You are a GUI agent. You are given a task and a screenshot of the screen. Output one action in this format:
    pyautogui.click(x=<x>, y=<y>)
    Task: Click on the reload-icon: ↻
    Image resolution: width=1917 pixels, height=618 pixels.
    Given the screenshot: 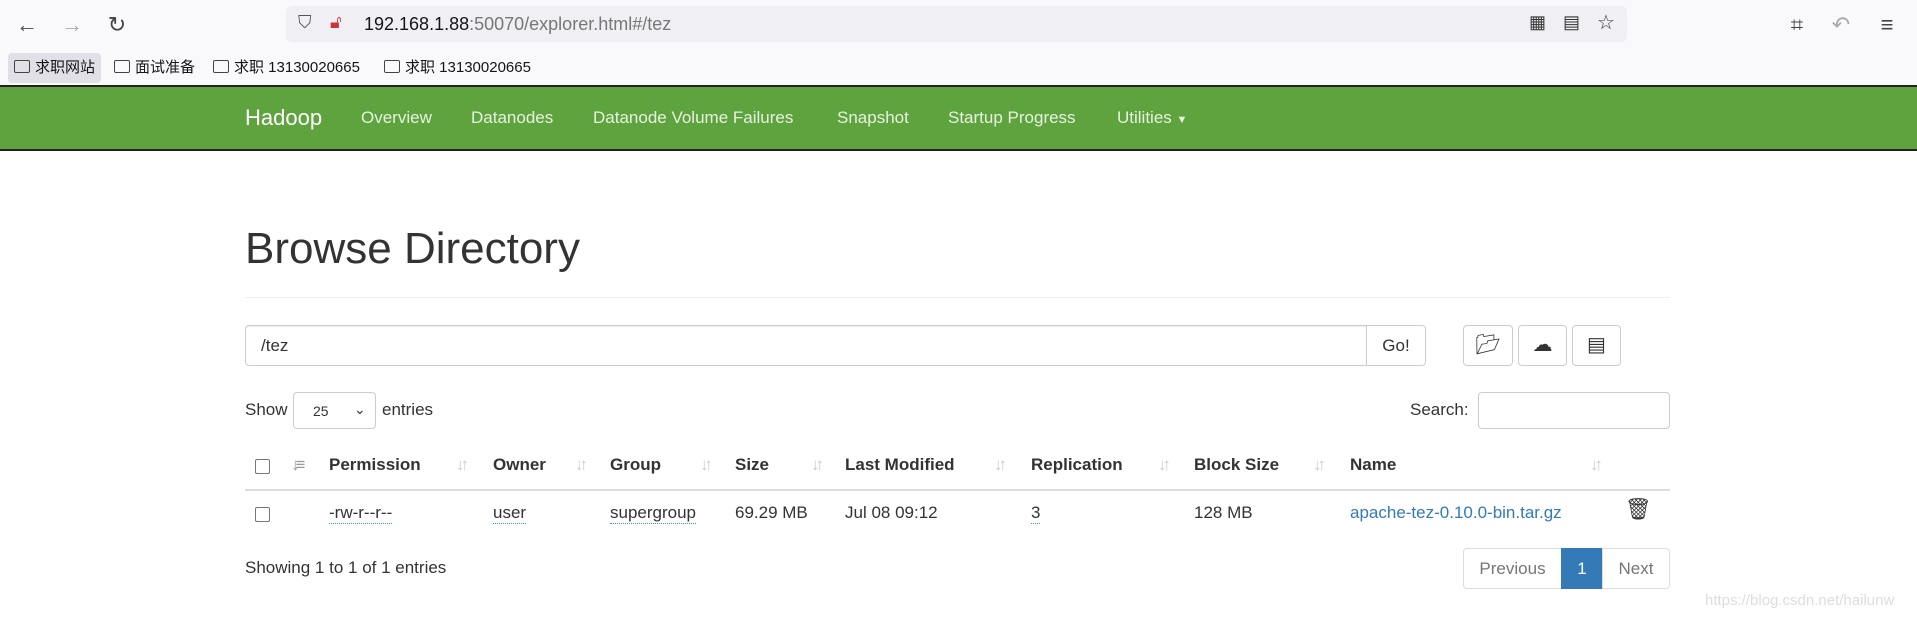 What is the action you would take?
    pyautogui.click(x=117, y=25)
    